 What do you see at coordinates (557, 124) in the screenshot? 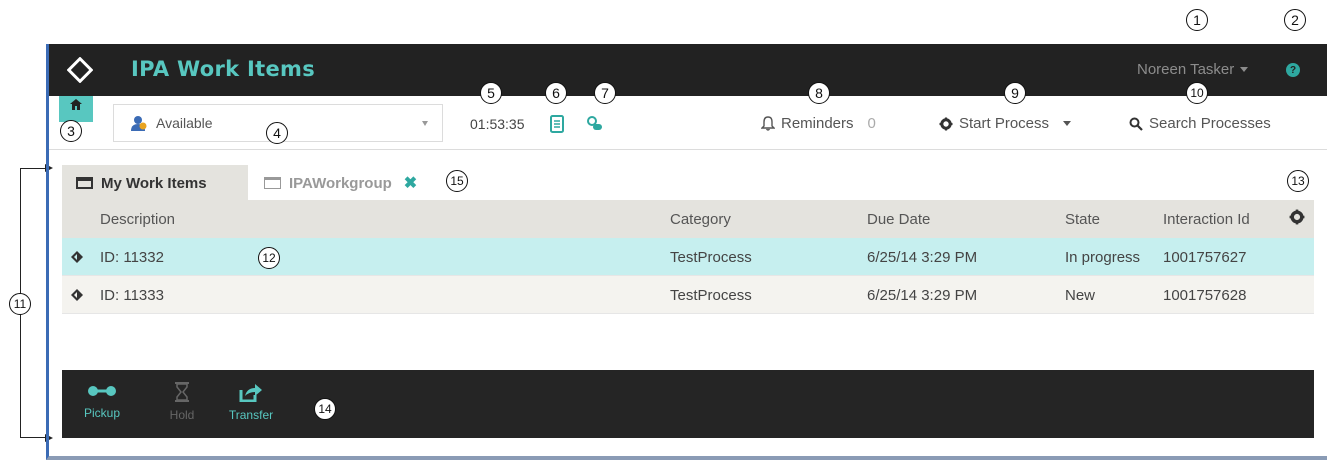
I see `document-icon` at bounding box center [557, 124].